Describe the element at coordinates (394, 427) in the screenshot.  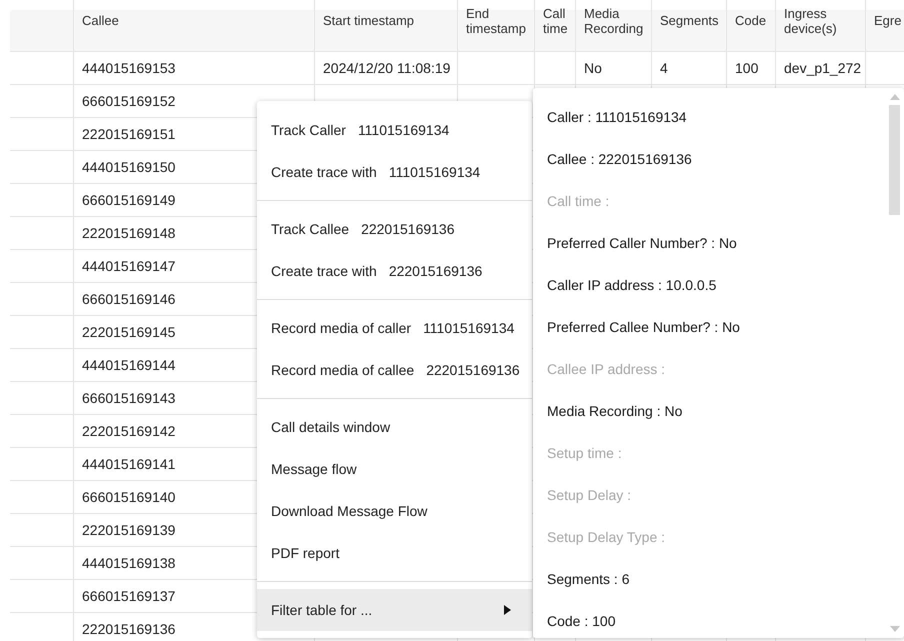
I see `menu-item: Call details window` at that location.